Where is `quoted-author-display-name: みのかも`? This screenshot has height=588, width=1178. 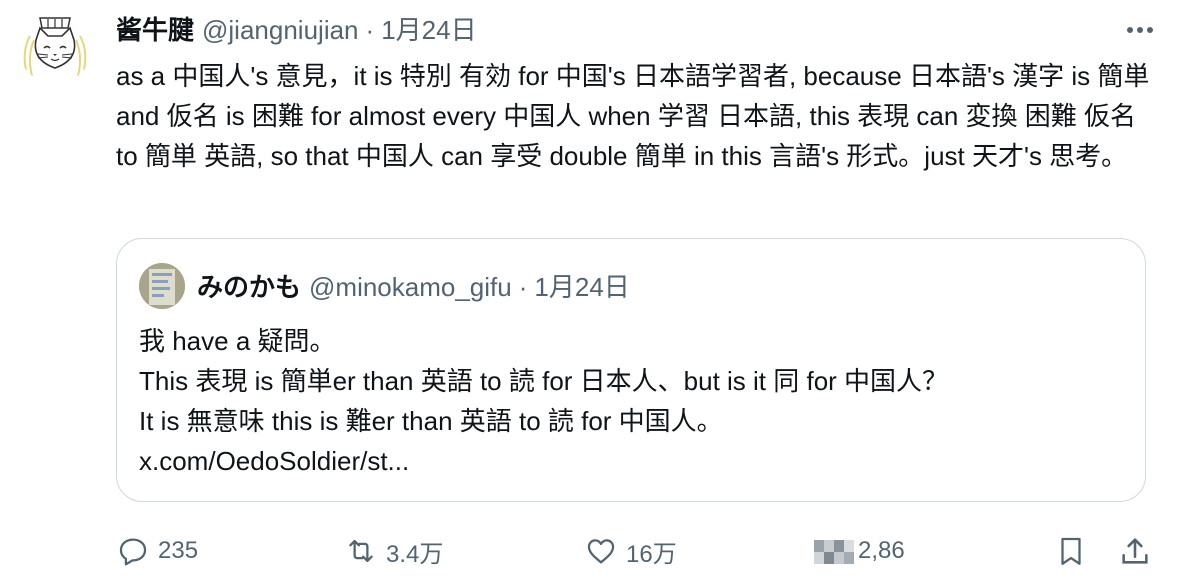 quoted-author-display-name: みのかも is located at coordinates (249, 287).